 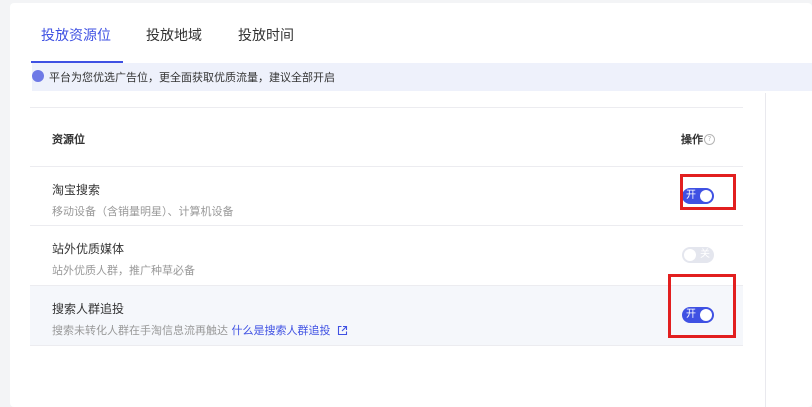 What do you see at coordinates (698, 255) in the screenshot?
I see `toggle-offsite-media: 关` at bounding box center [698, 255].